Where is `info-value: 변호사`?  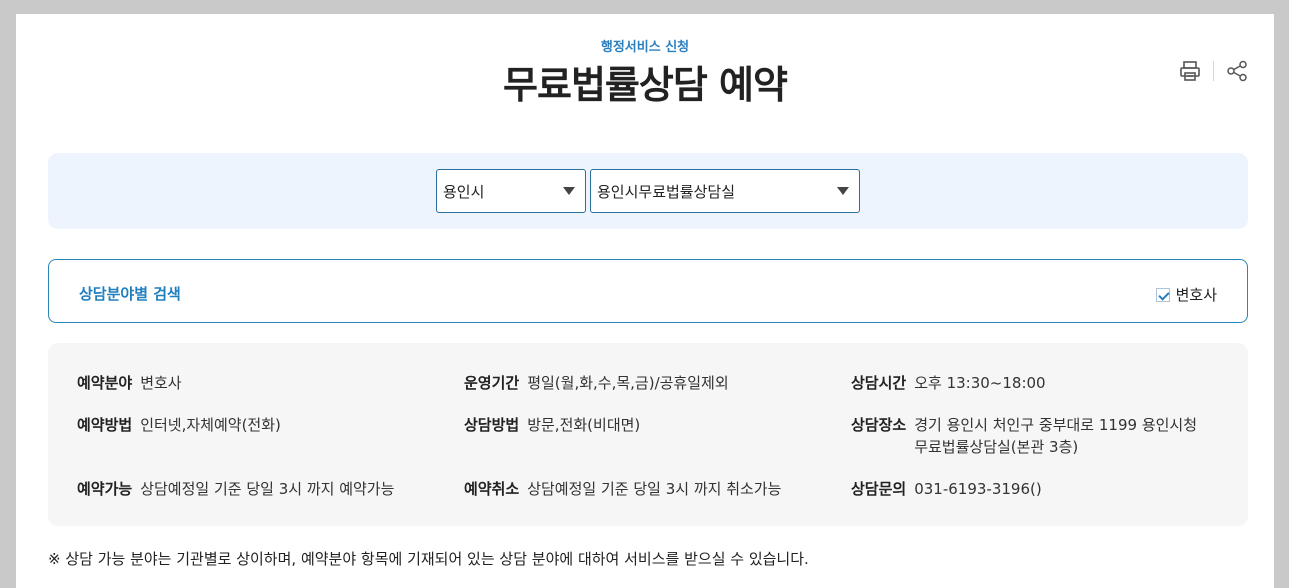 info-value: 변호사 is located at coordinates (161, 383).